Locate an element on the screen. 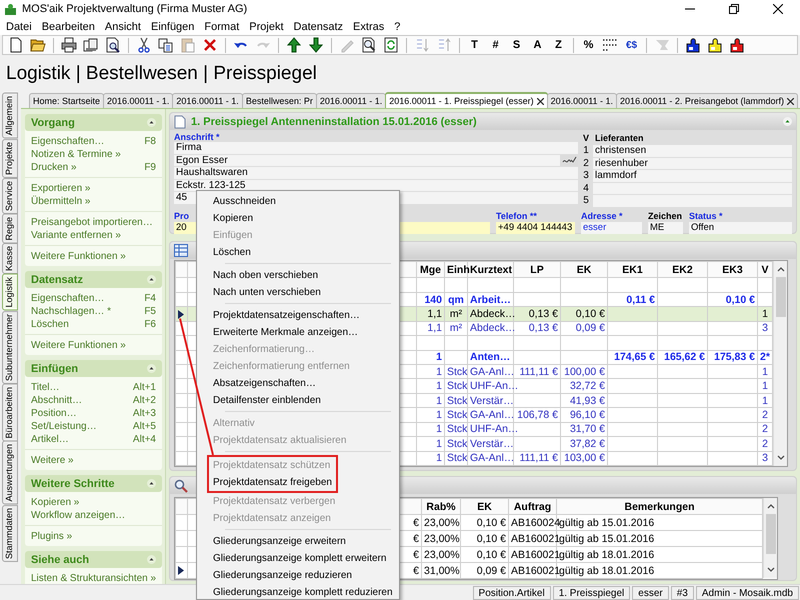 The height and width of the screenshot is (600, 800). down-arrow-icon is located at coordinates (316, 45).